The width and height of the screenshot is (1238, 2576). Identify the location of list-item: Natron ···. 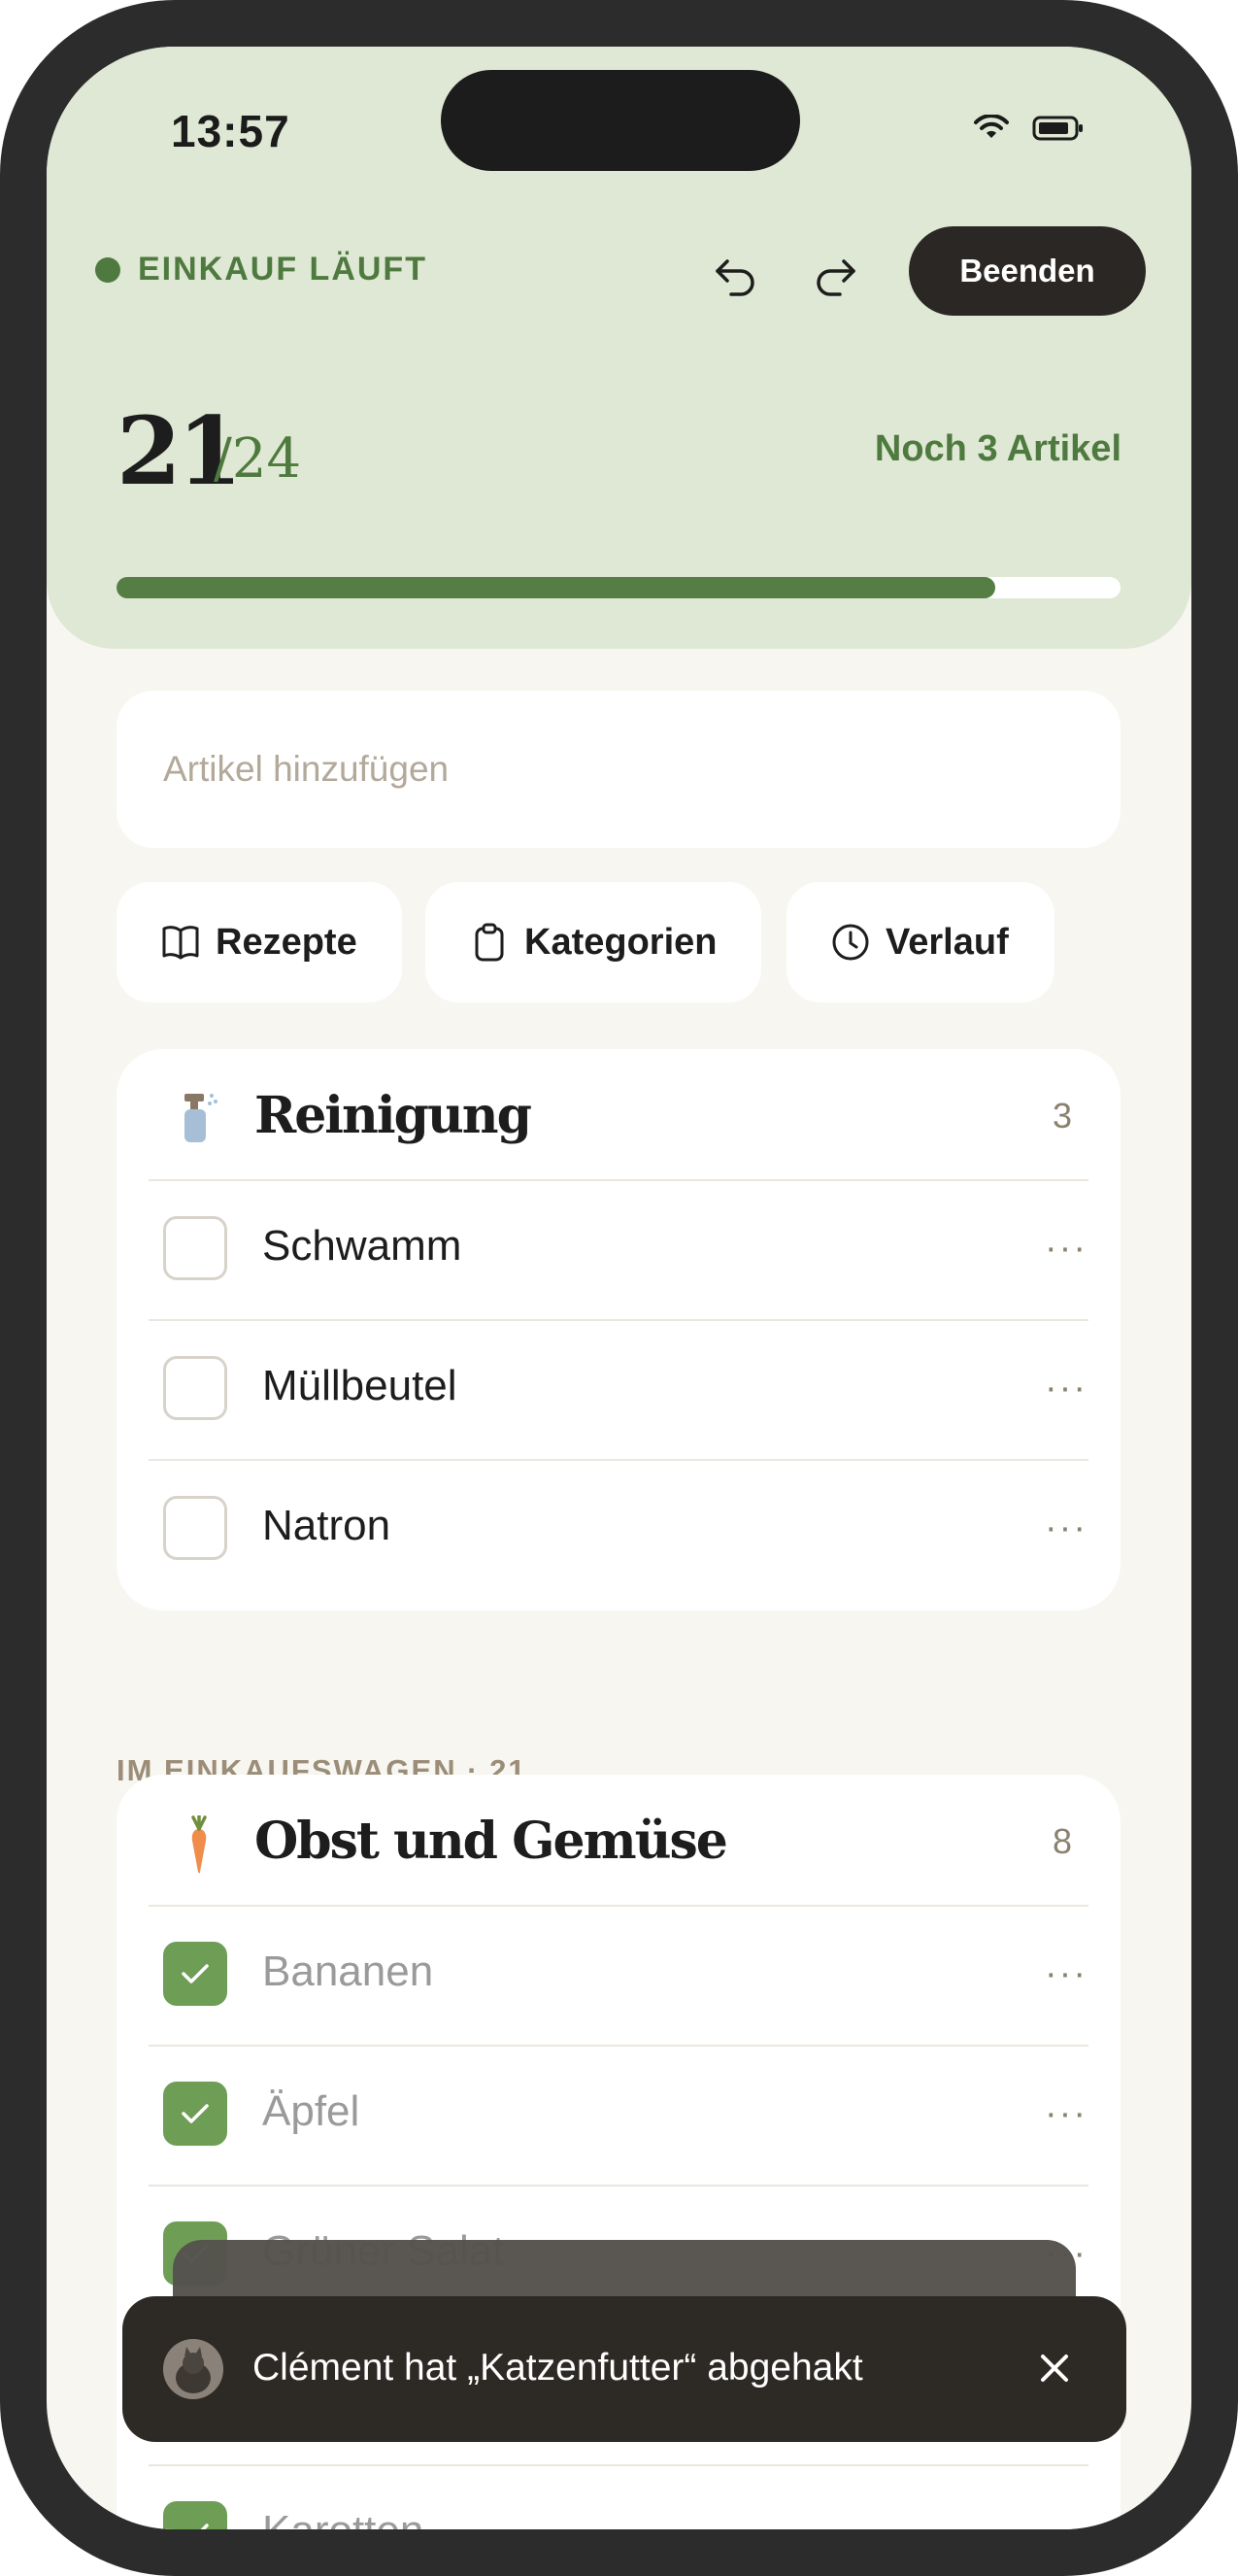
(619, 1529).